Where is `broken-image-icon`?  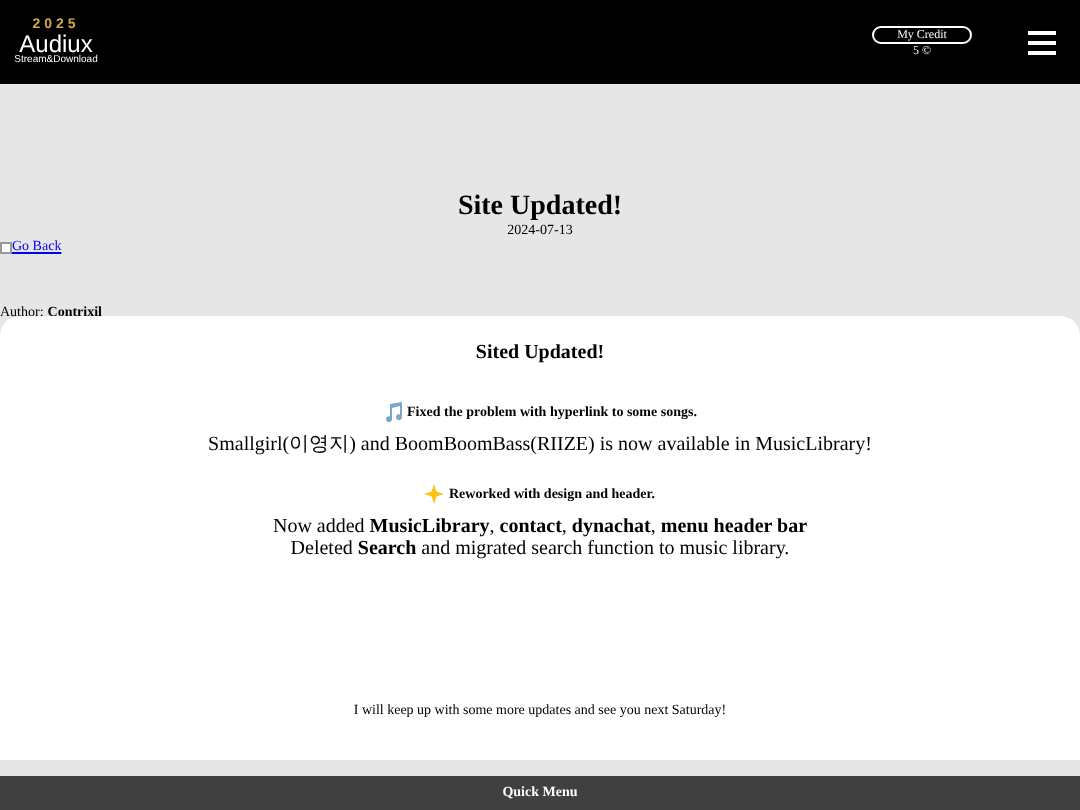 broken-image-icon is located at coordinates (6, 247).